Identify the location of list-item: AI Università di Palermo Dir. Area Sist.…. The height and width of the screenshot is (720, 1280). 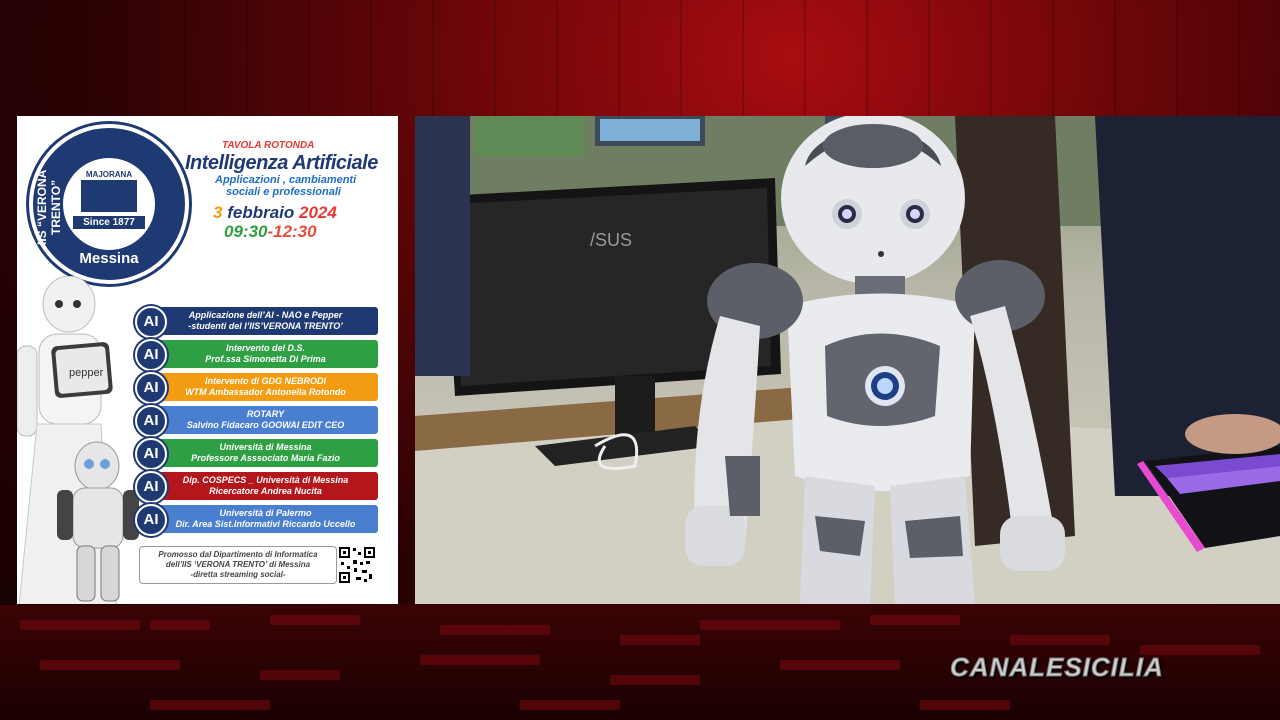
(260, 520).